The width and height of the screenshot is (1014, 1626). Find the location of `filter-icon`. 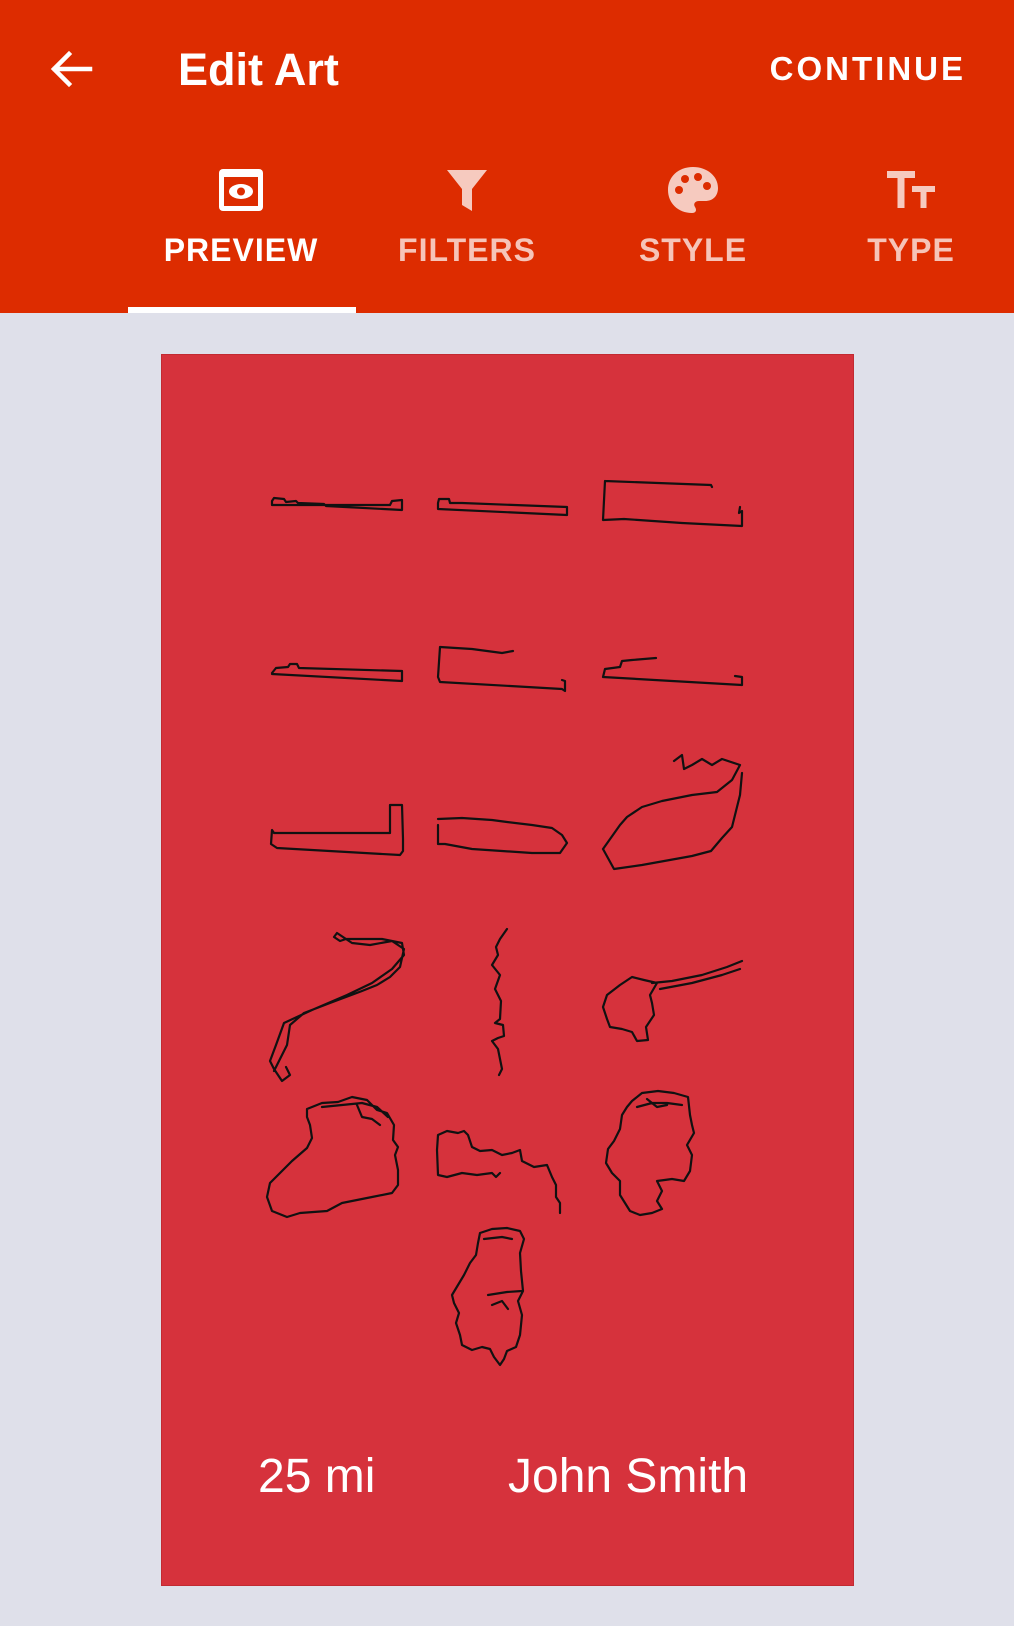

filter-icon is located at coordinates (467, 190).